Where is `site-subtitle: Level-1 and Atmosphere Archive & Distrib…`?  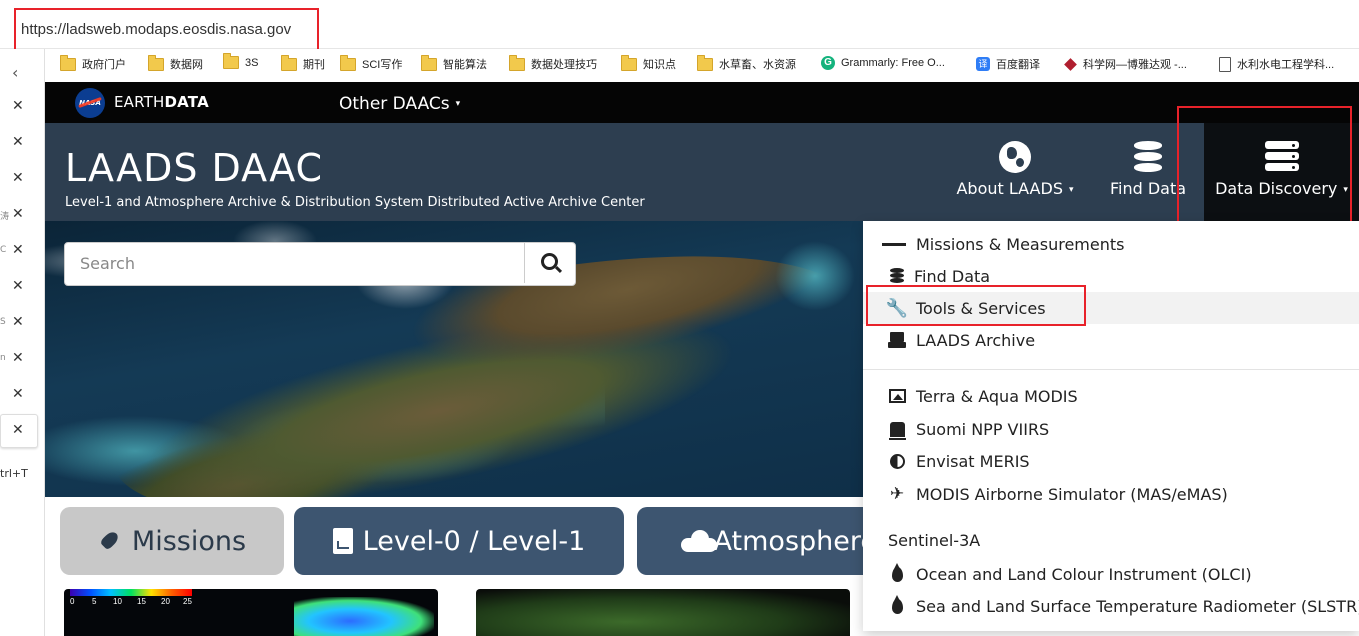 site-subtitle: Level-1 and Atmosphere Archive & Distrib… is located at coordinates (355, 202).